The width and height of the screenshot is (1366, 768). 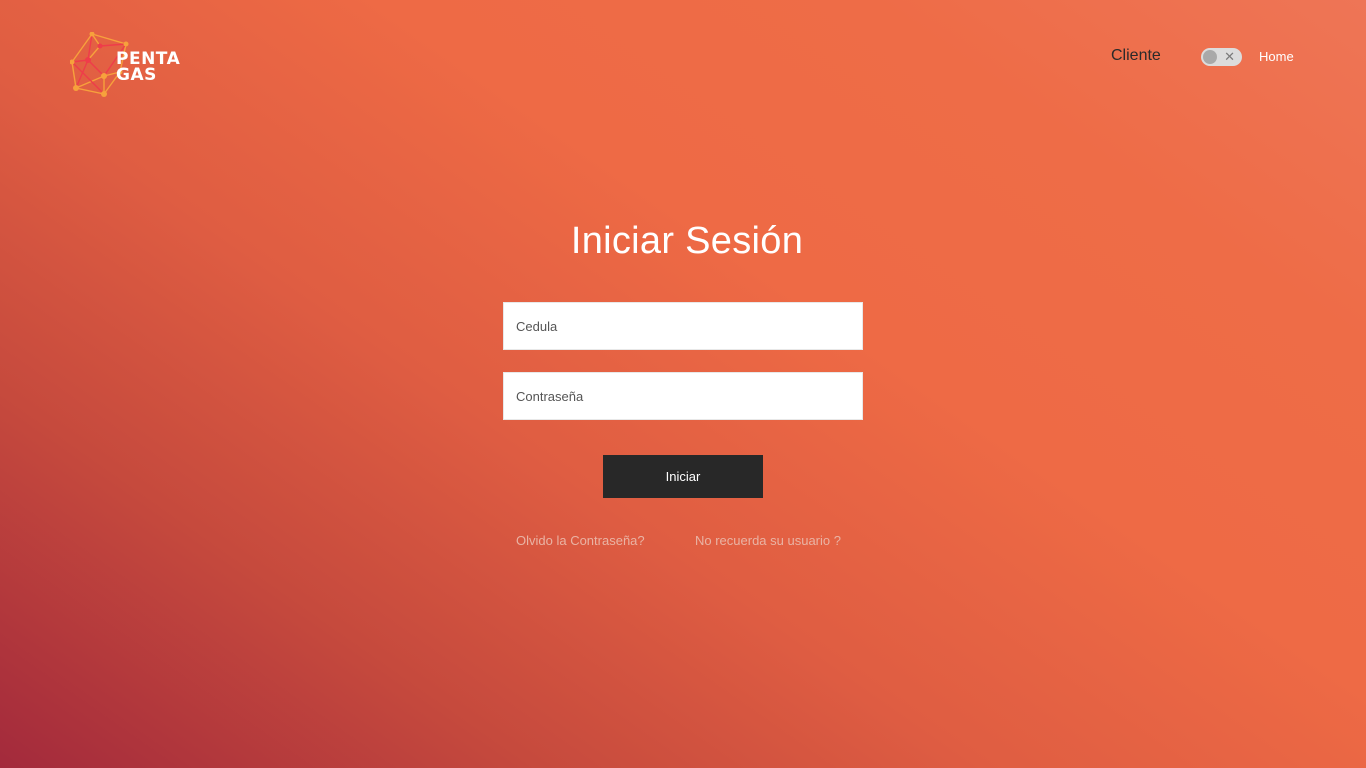 I want to click on login-button: Iniciar, so click(x=683, y=476).